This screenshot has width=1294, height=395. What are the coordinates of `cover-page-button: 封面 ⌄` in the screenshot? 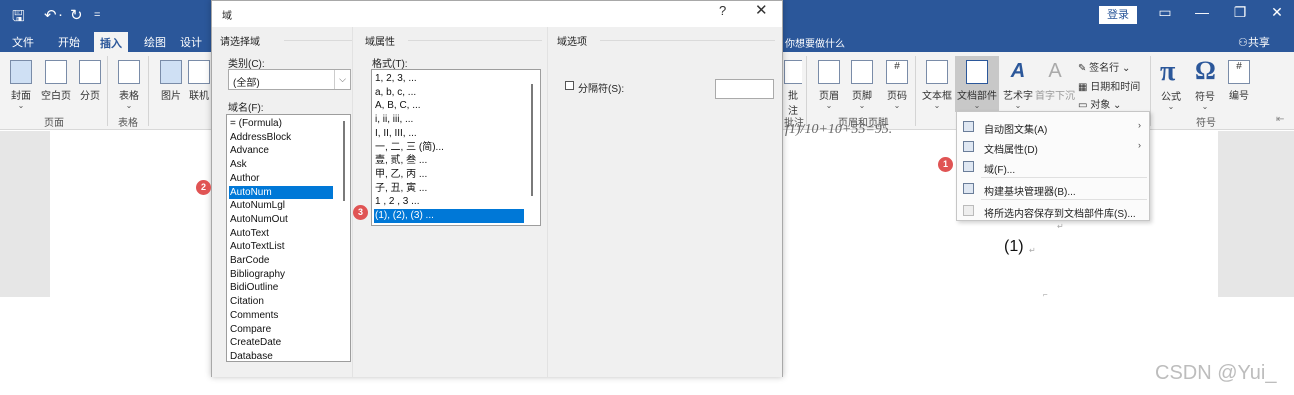 It's located at (21, 85).